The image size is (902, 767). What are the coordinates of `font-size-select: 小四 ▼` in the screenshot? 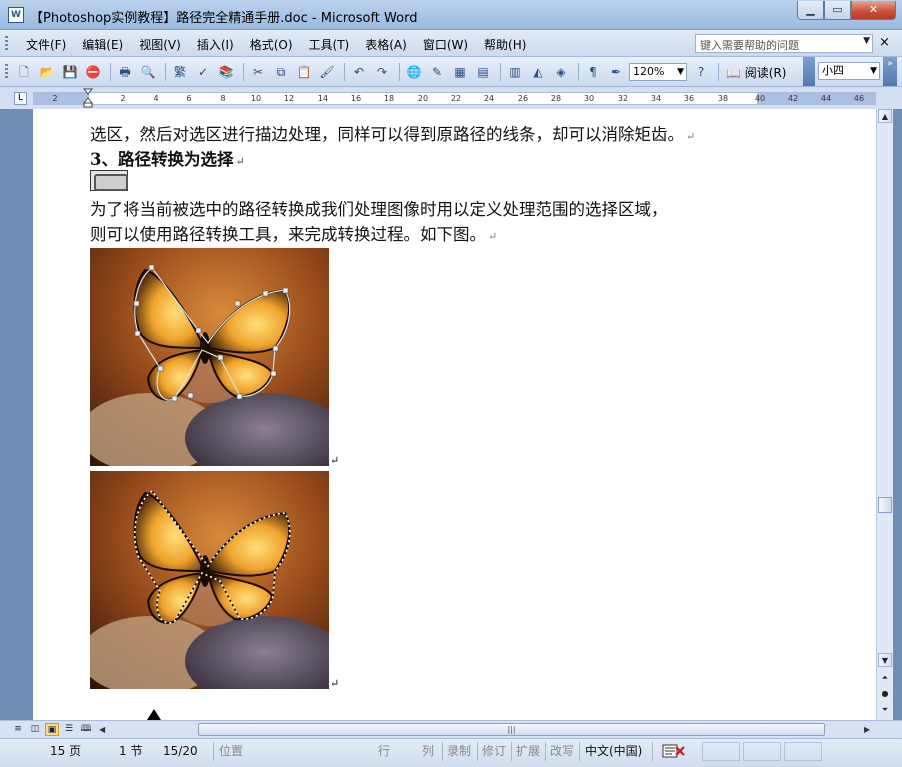 It's located at (849, 71).